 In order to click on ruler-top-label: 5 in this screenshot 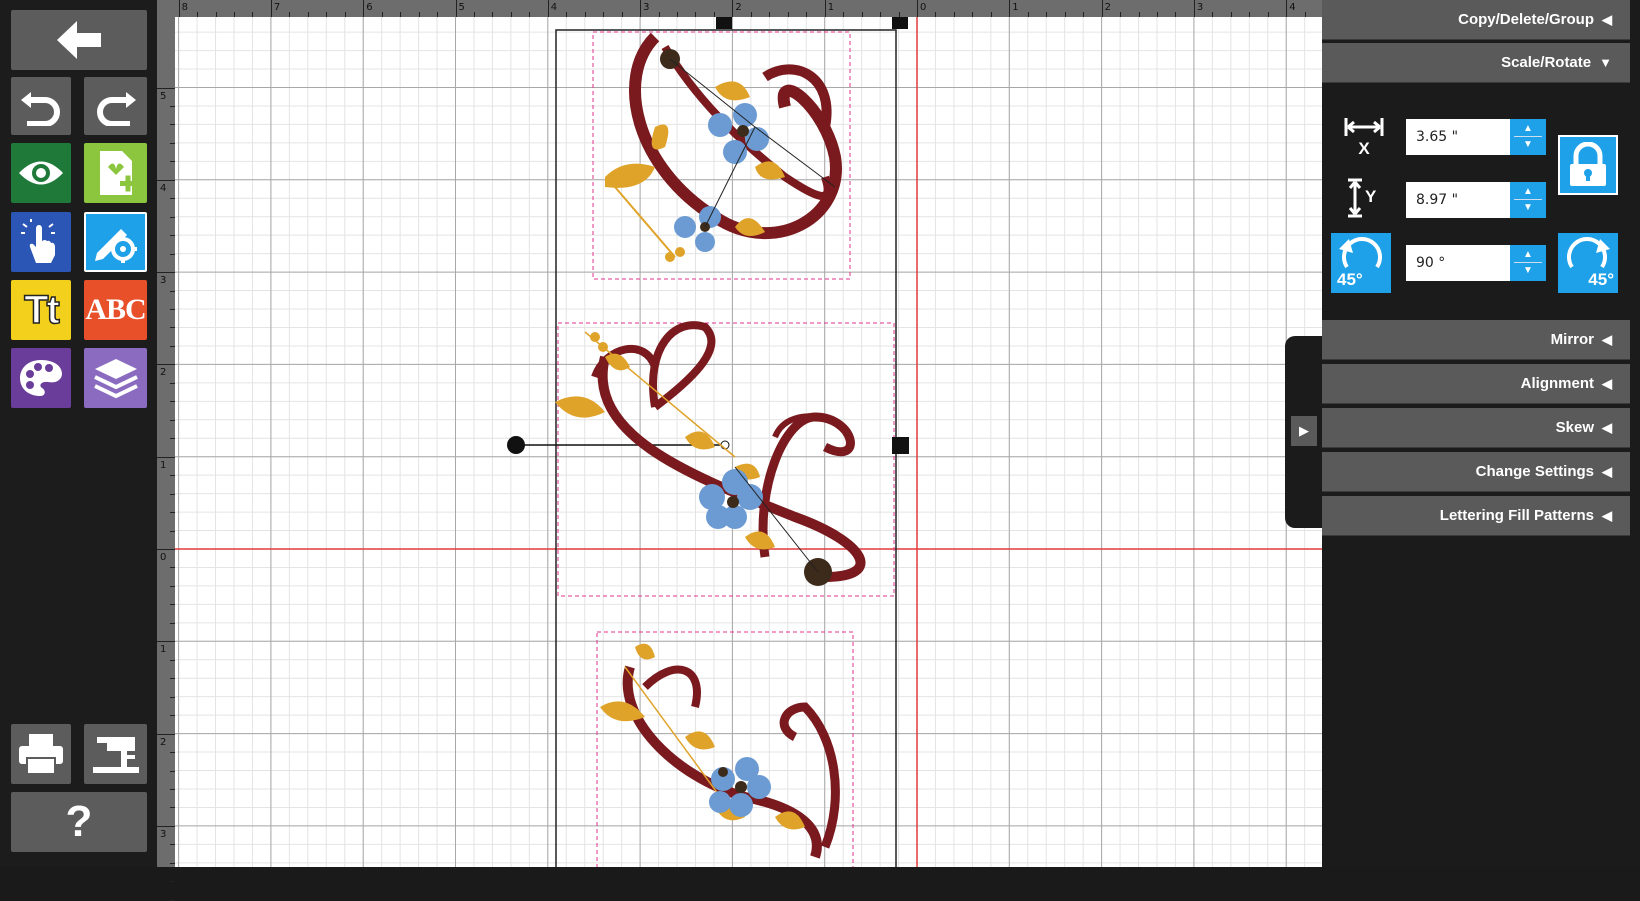, I will do `click(461, 7)`.